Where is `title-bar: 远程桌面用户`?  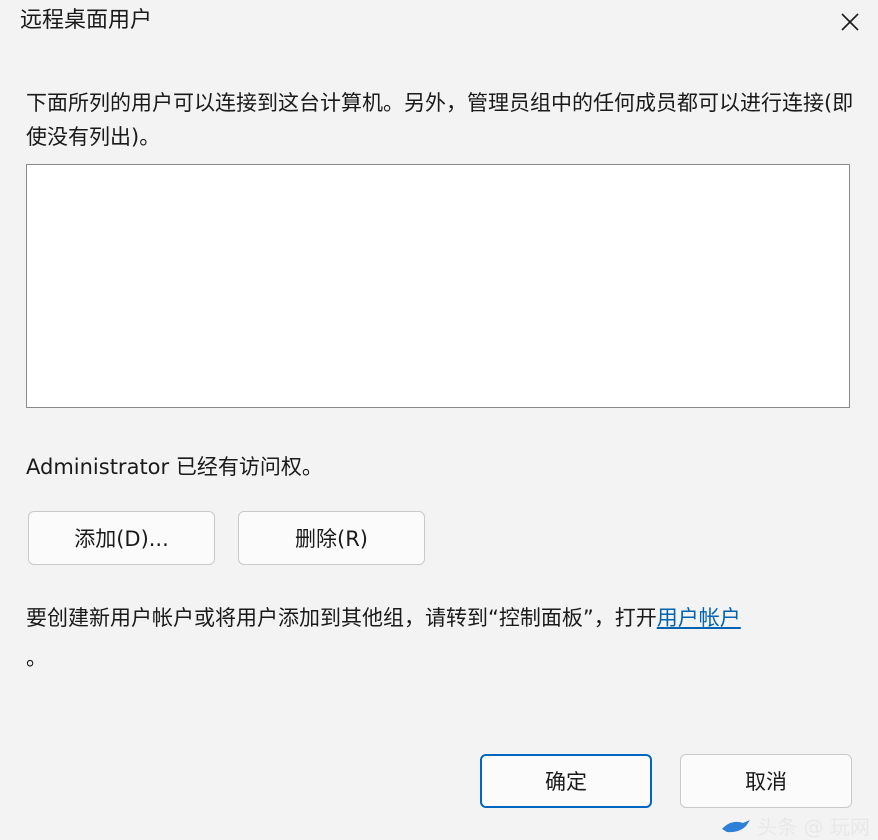 title-bar: 远程桌面用户 is located at coordinates (439, 23).